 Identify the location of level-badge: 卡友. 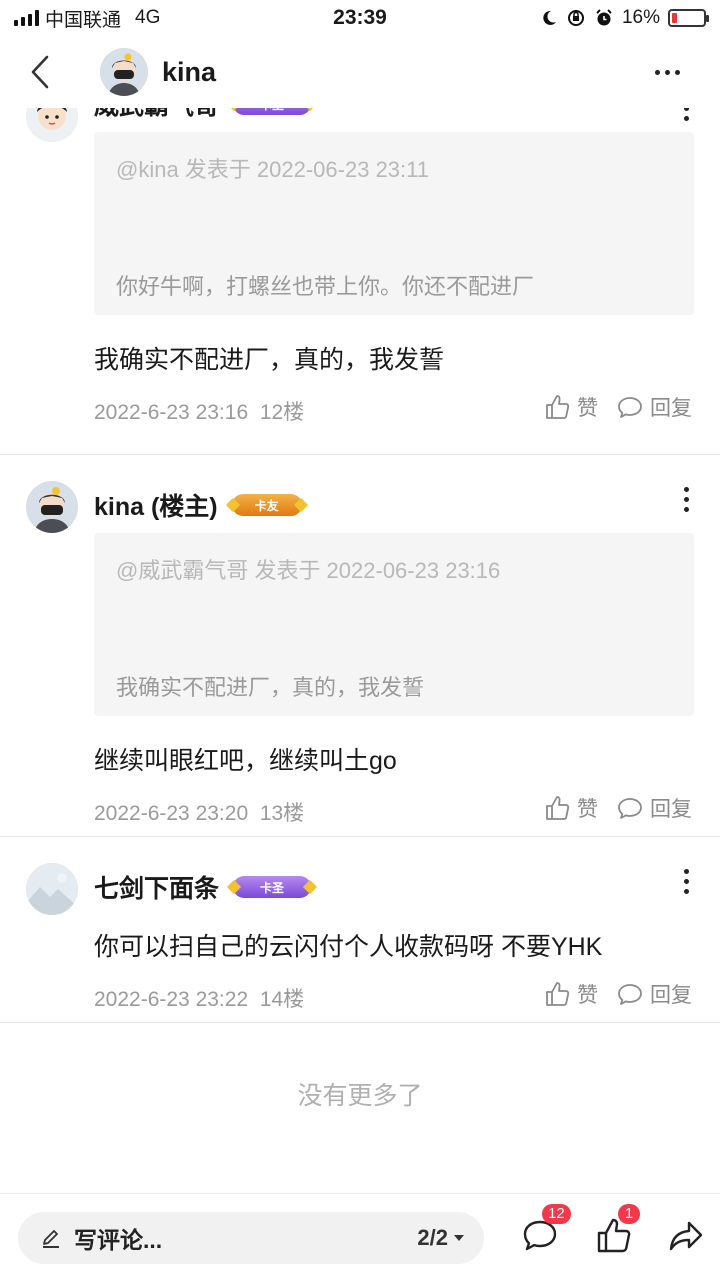
(266, 505).